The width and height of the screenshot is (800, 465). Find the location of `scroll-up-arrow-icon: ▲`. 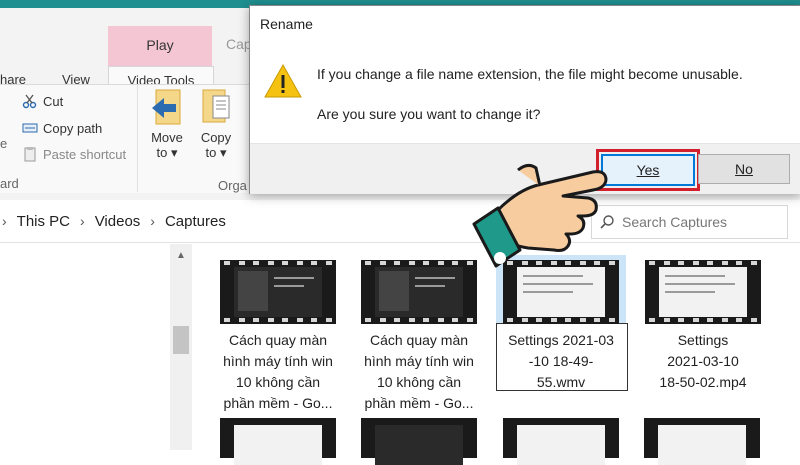

scroll-up-arrow-icon: ▲ is located at coordinates (181, 255).